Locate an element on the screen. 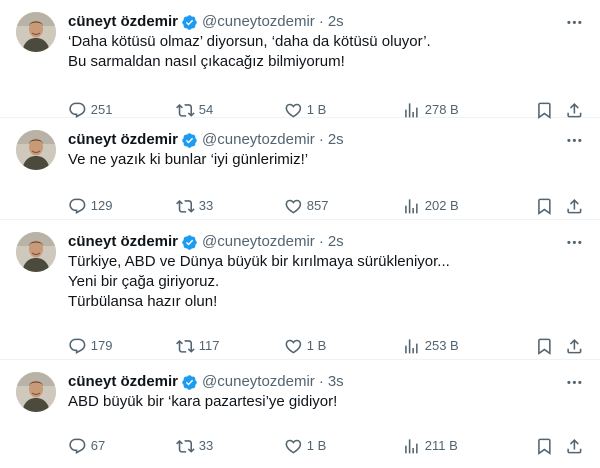 The height and width of the screenshot is (468, 600). action-bar: 67 33 1 B 211 B is located at coordinates (326, 446).